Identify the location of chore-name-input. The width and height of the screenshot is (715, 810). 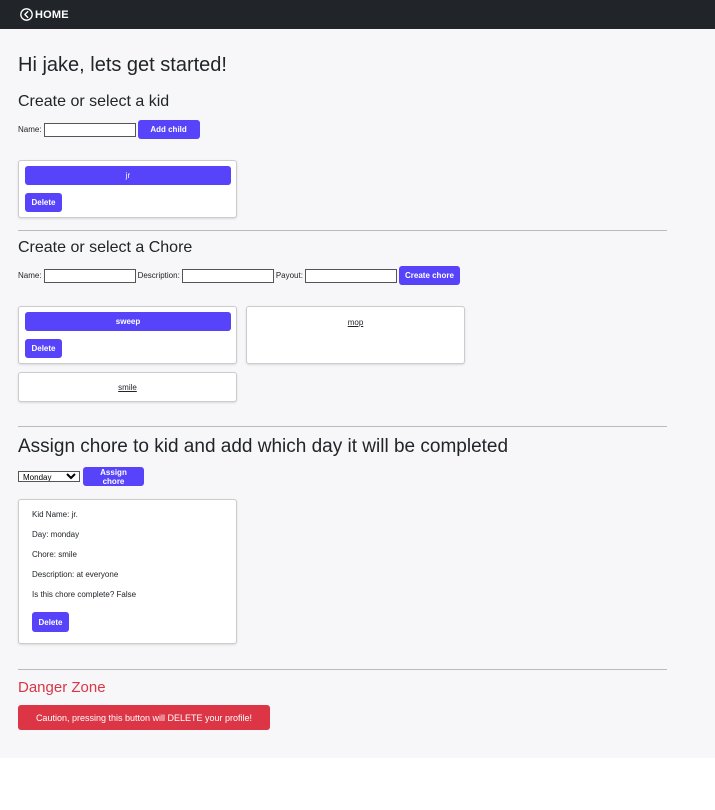
(89, 275).